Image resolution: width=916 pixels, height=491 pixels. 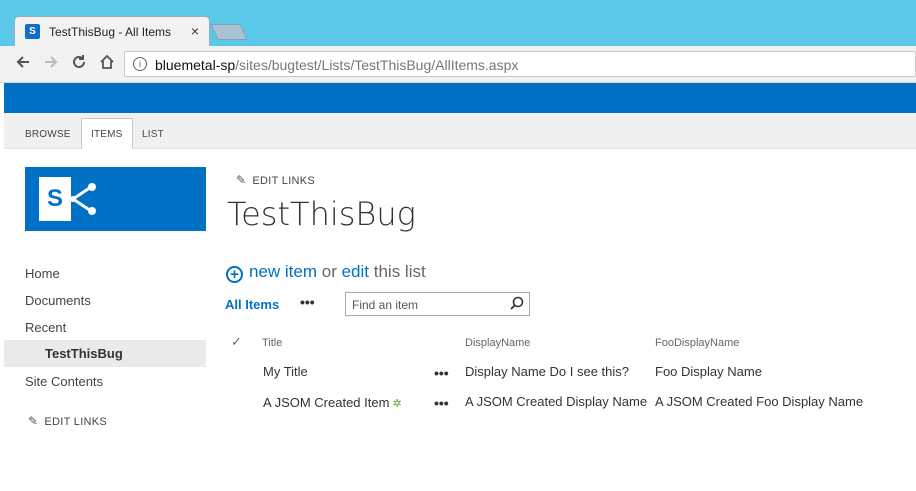 I want to click on select-all-checkmark-icon: ✓, so click(x=236, y=342).